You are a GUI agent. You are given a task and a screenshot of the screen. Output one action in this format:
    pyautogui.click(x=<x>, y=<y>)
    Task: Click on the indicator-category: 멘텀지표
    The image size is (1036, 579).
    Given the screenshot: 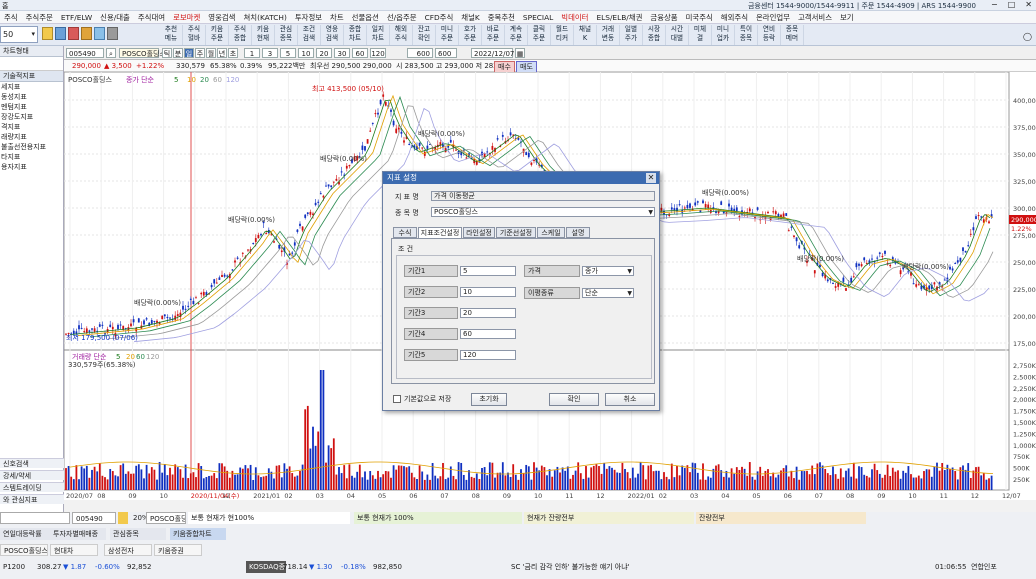 What is the action you would take?
    pyautogui.click(x=31, y=107)
    